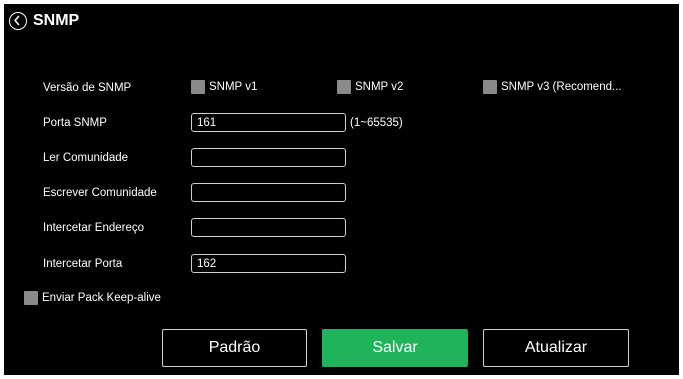 This screenshot has height=379, width=683. Describe the element at coordinates (87, 88) in the screenshot. I see `snmp-version-label: Versão de SNMP` at that location.